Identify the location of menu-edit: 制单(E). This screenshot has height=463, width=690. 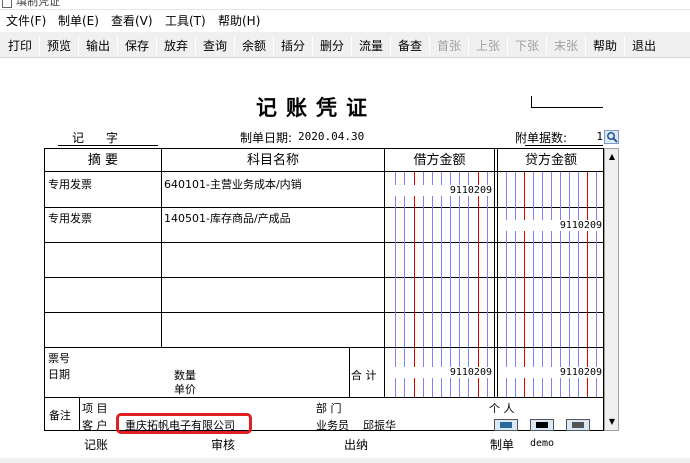
(78, 20).